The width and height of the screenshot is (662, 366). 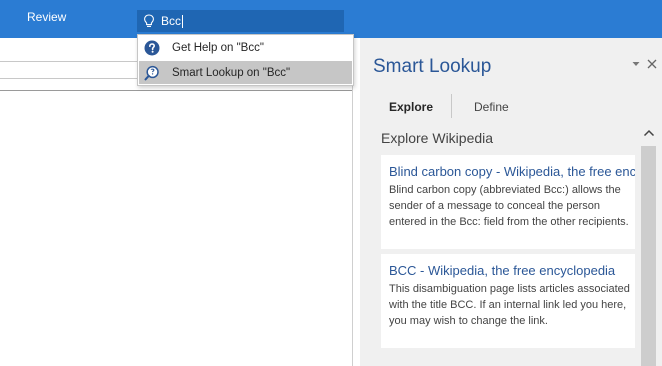 I want to click on section-heading: Explore Wikipedia, so click(x=437, y=138).